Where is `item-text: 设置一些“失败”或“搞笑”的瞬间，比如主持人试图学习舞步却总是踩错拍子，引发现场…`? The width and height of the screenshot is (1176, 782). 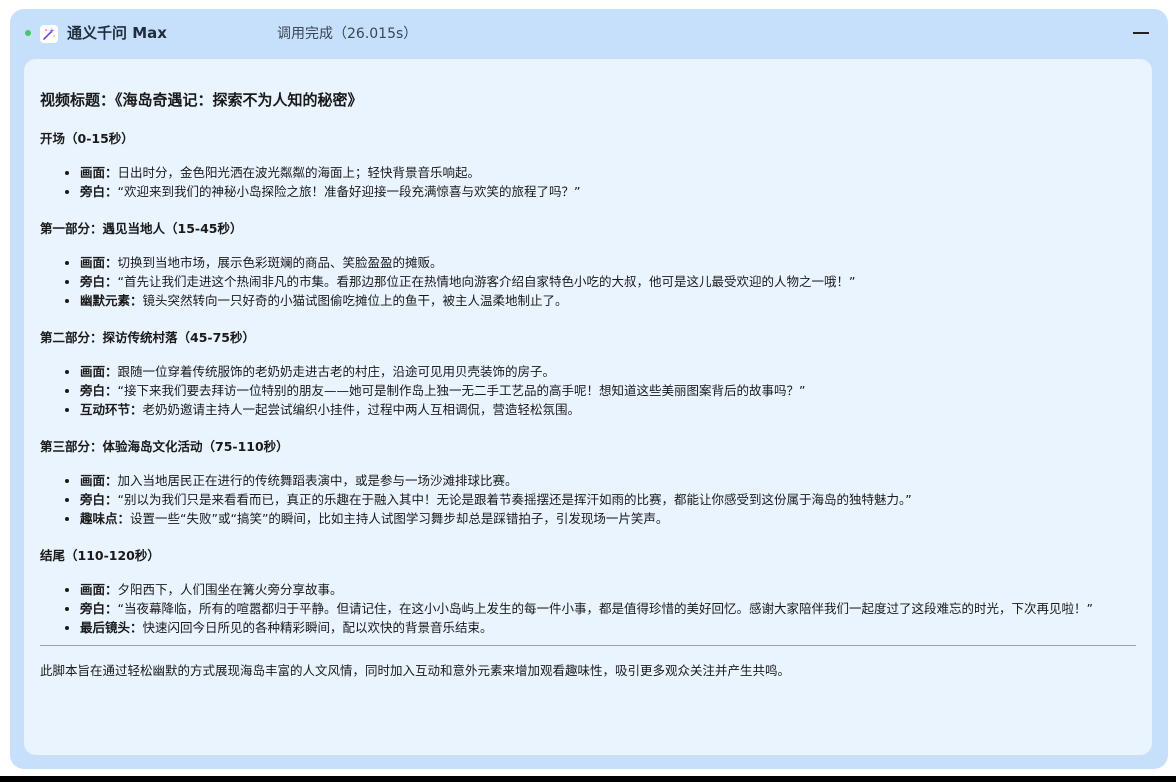
item-text: 设置一些“失败”或“搞笑”的瞬间，比如主持人试图学习舞步却总是踩错拍子，引发现场… is located at coordinates (399, 518).